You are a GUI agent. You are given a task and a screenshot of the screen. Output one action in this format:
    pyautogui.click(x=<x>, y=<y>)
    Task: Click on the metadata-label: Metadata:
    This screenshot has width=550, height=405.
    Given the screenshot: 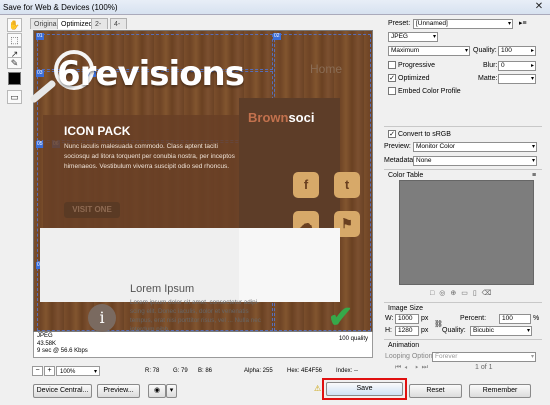 What is the action you would take?
    pyautogui.click(x=400, y=160)
    